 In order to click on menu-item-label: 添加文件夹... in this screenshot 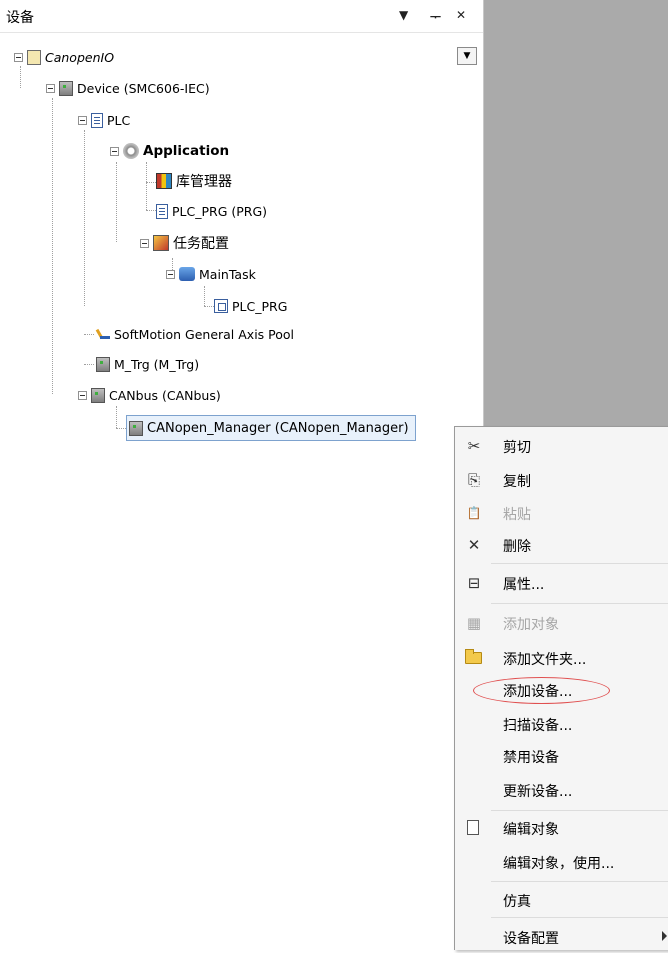, I will do `click(545, 660)`.